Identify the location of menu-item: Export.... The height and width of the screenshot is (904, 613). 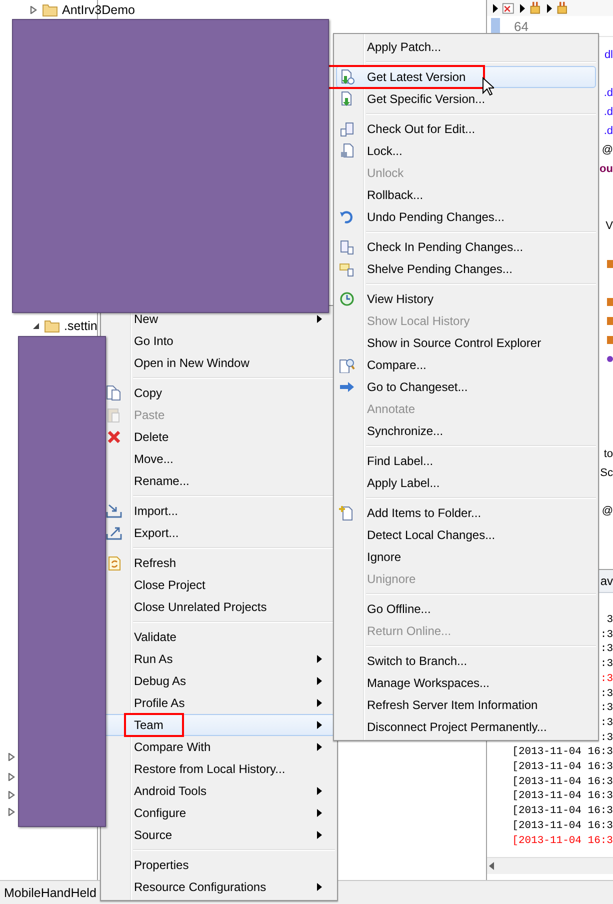
(219, 533).